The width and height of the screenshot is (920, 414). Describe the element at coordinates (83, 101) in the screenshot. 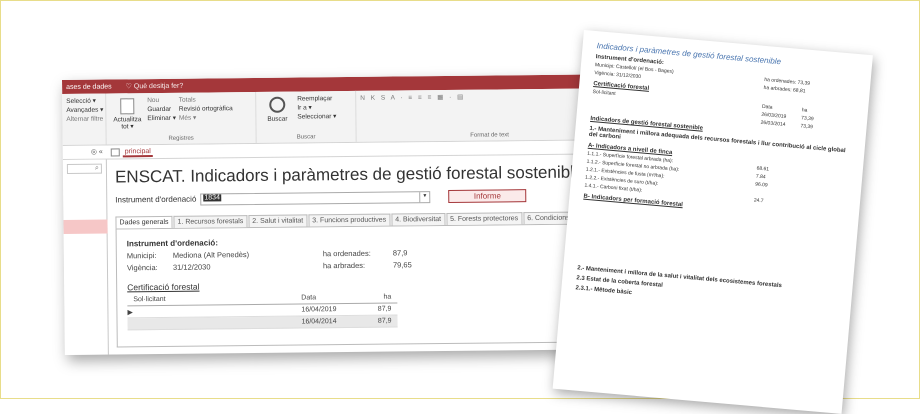

I see `selection-button: Selecció ▾` at that location.